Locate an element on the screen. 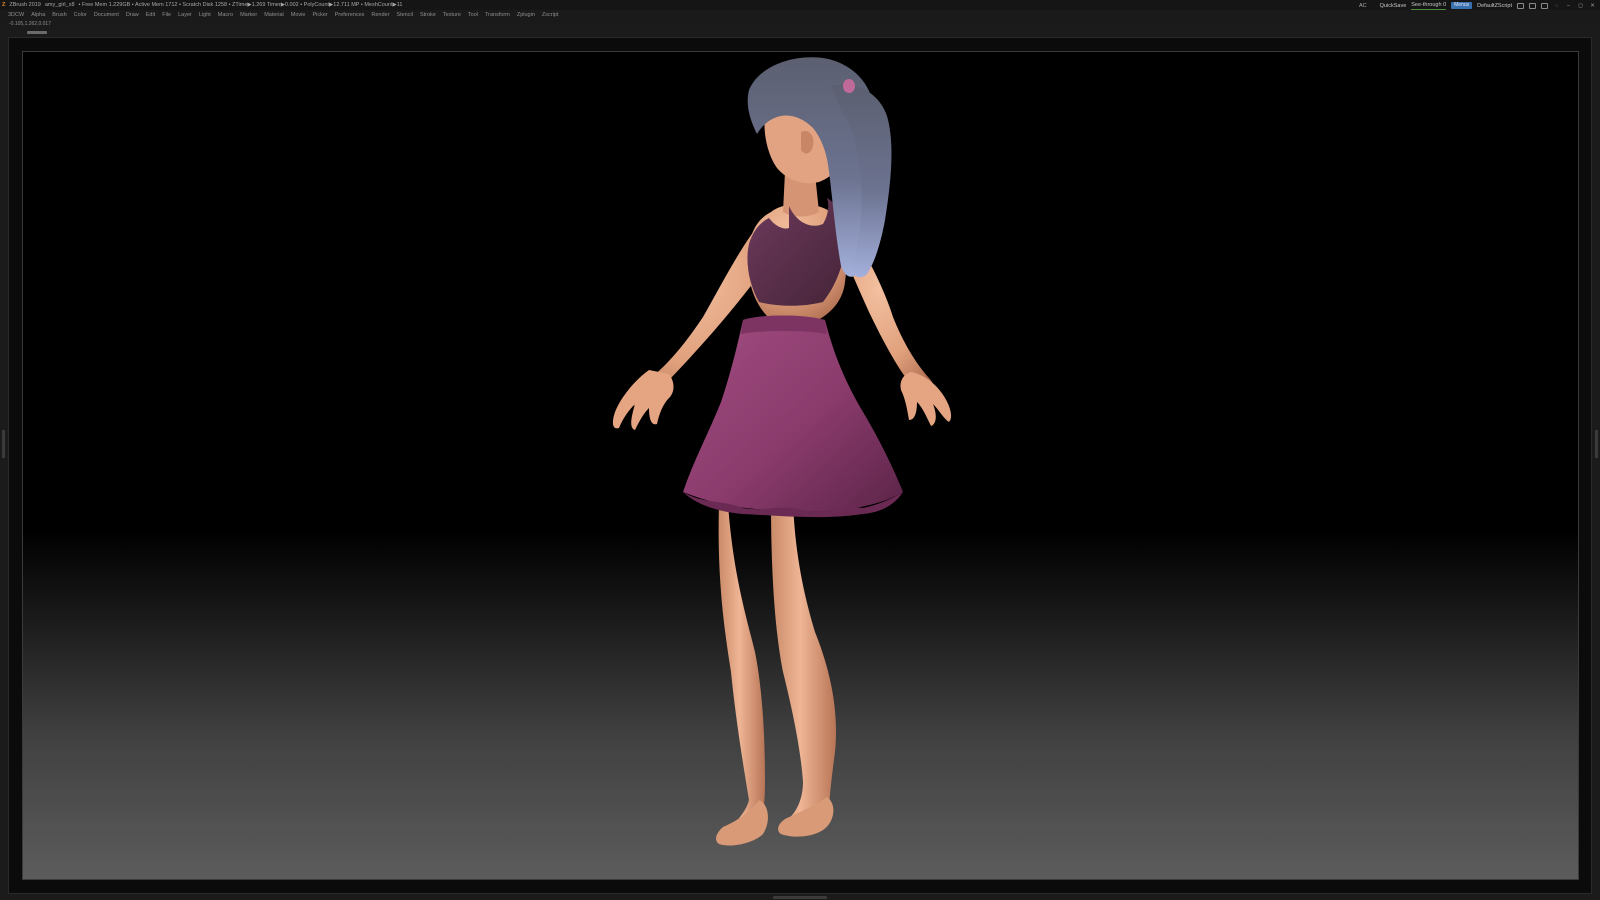 This screenshot has height=900, width=1600. left-tray-handle is located at coordinates (3, 444).